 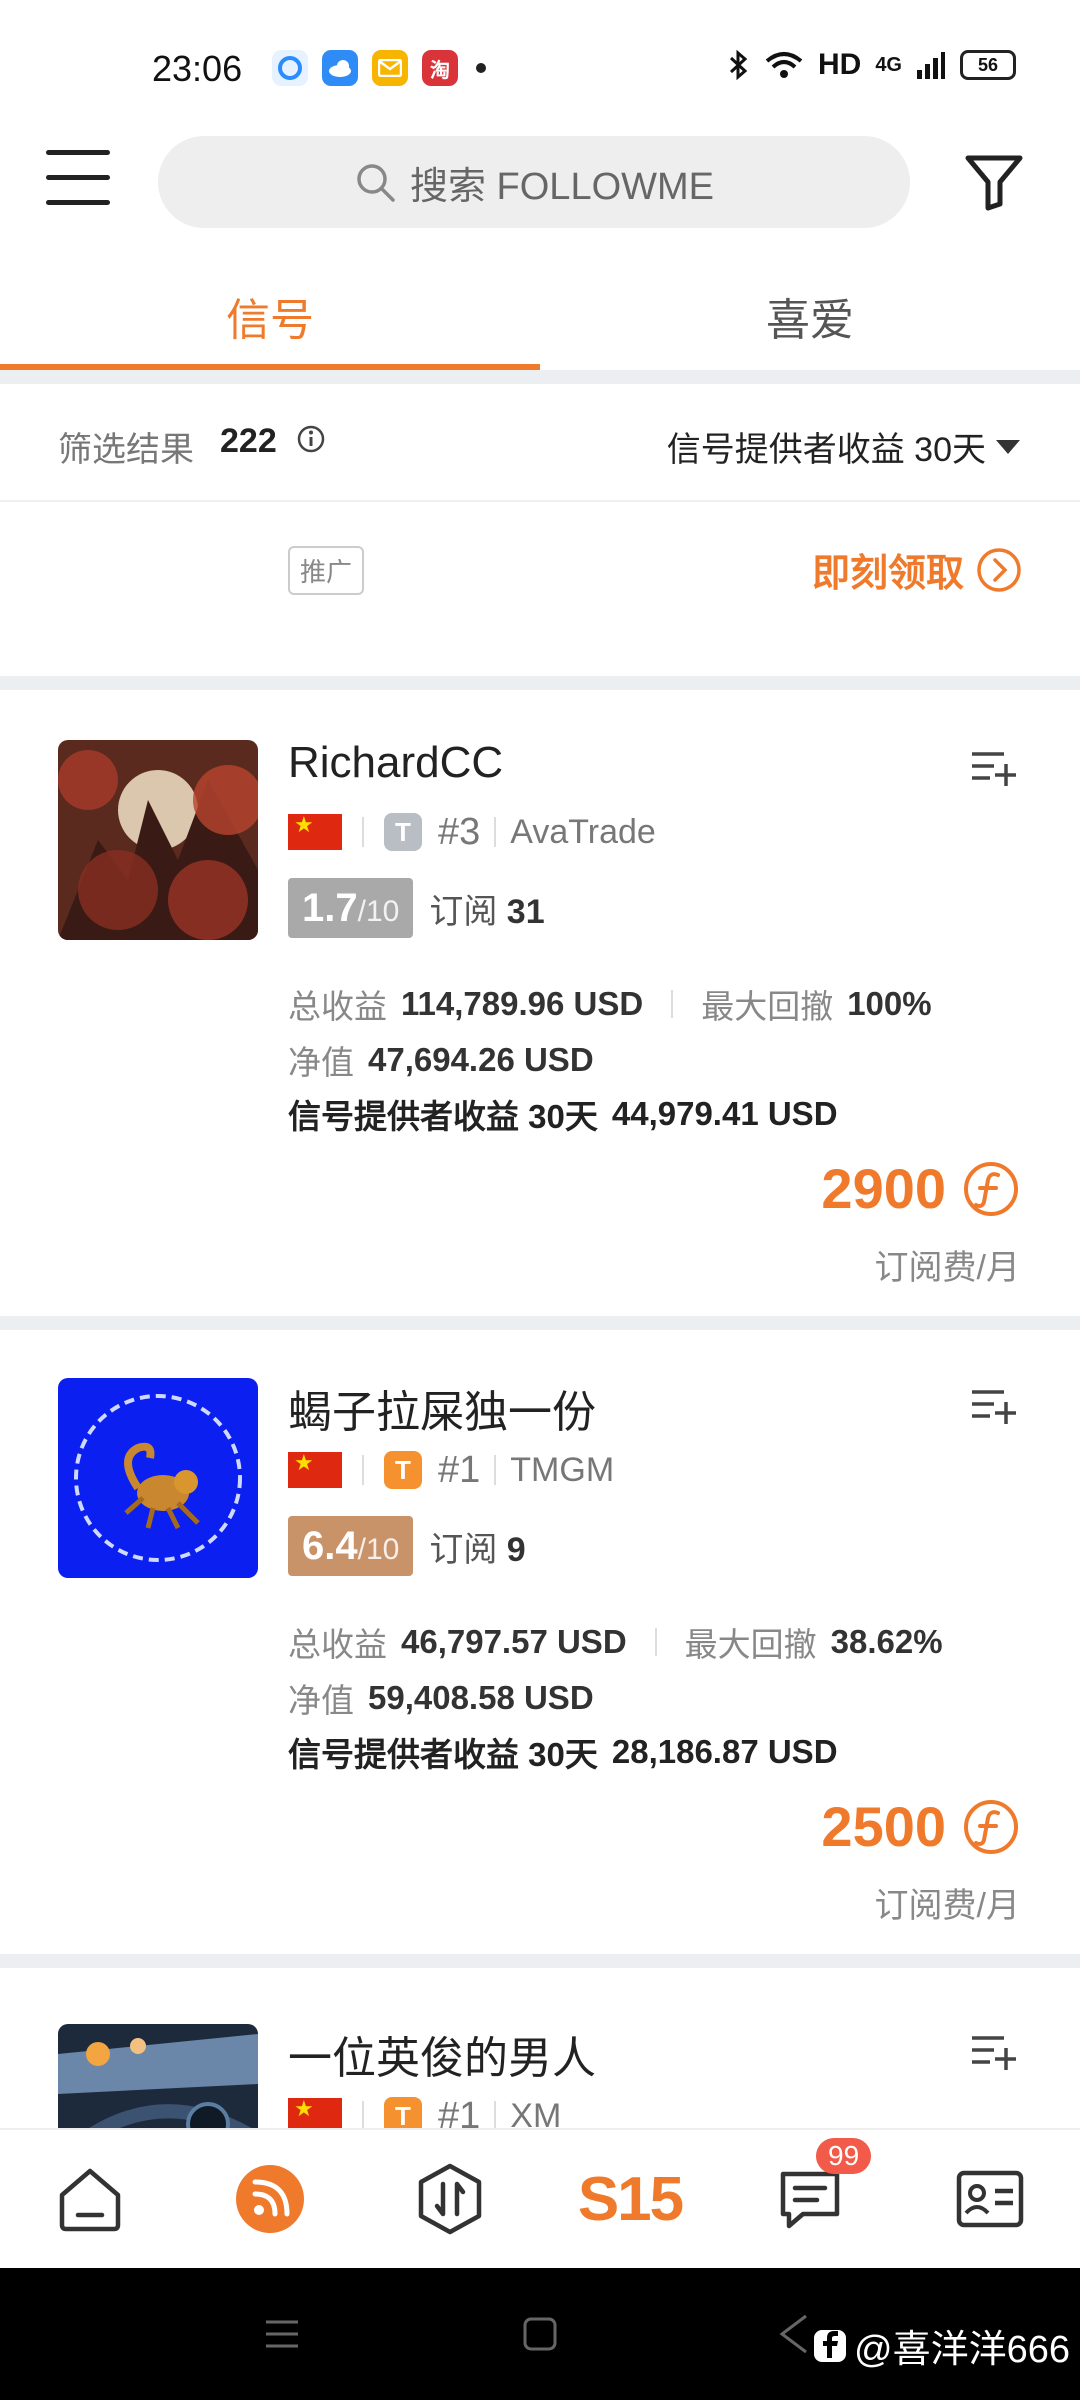 I want to click on search-placeholder: 搜索 FOLLOWME, so click(x=562, y=186).